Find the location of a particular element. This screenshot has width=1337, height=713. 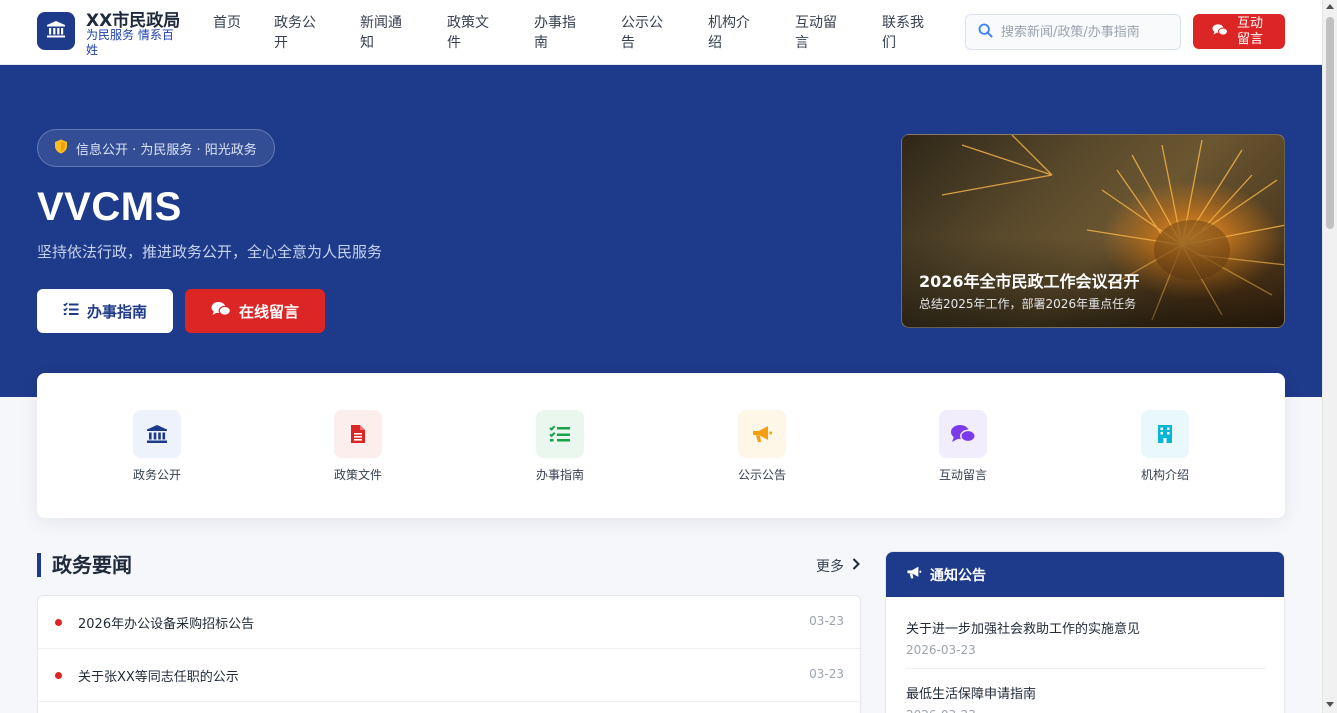

quick-link-interaction: 互动留言 is located at coordinates (963, 446).